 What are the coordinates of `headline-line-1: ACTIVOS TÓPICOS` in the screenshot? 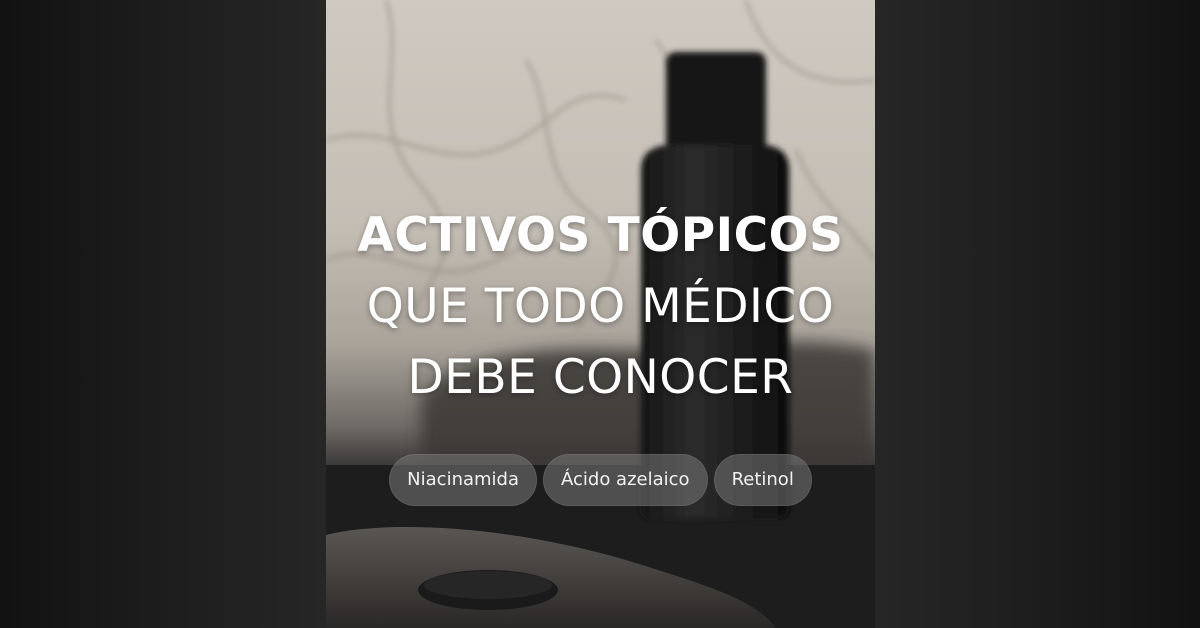 It's located at (600, 235).